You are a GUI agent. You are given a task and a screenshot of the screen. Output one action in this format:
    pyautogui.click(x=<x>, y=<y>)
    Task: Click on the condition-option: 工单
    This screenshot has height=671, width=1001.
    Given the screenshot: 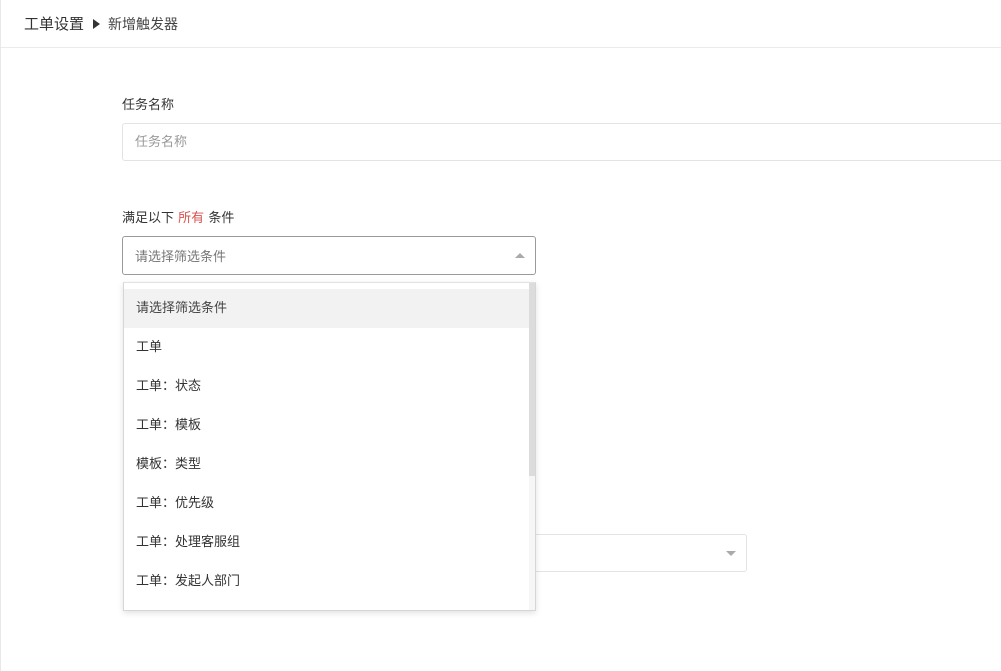 What is the action you would take?
    pyautogui.click(x=327, y=347)
    